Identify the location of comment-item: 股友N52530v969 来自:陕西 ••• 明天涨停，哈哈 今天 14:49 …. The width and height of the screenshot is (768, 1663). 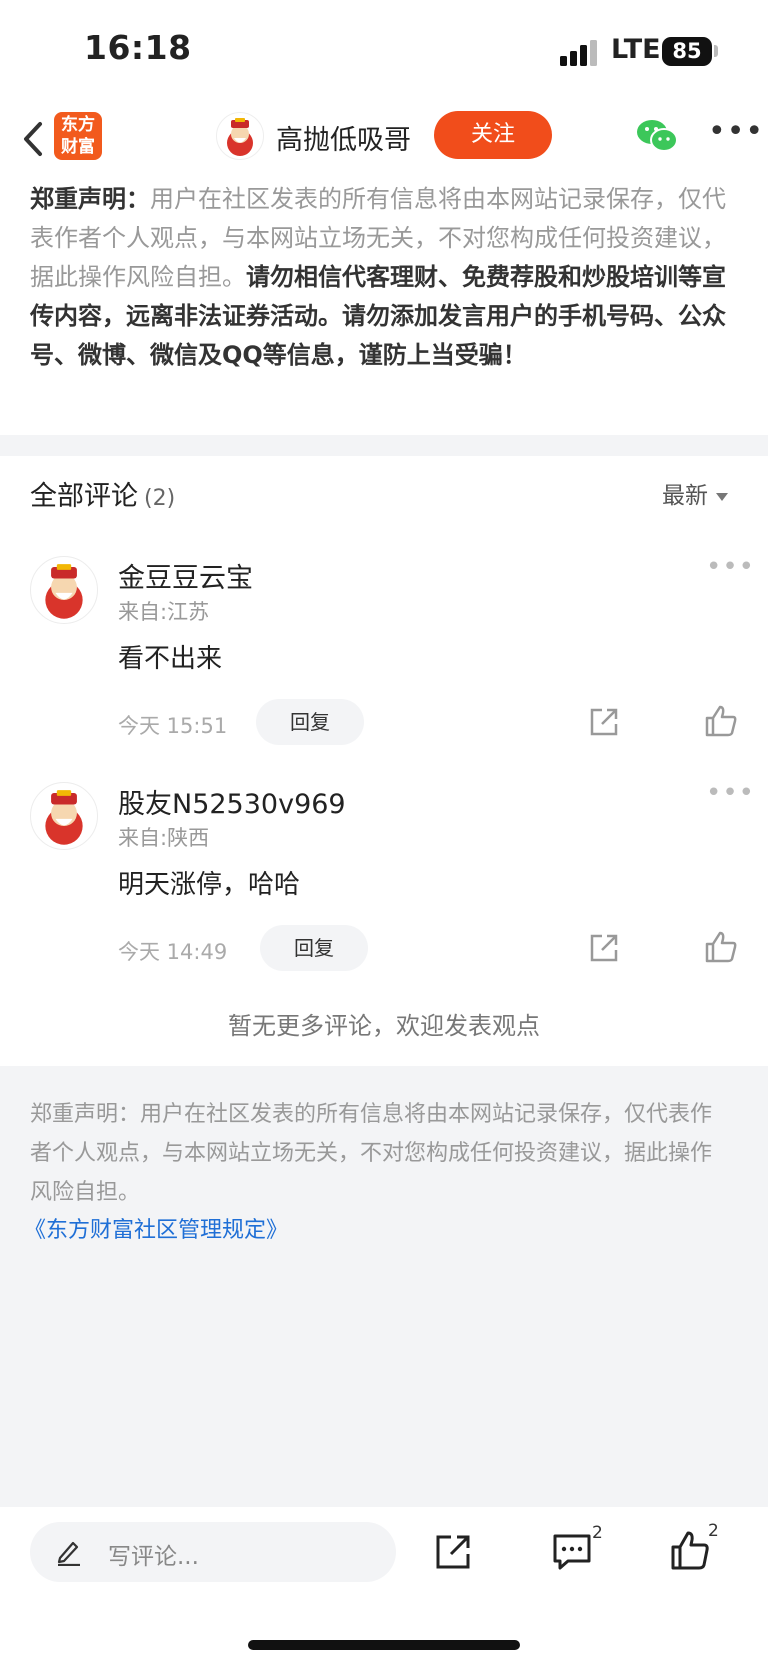
(384, 872).